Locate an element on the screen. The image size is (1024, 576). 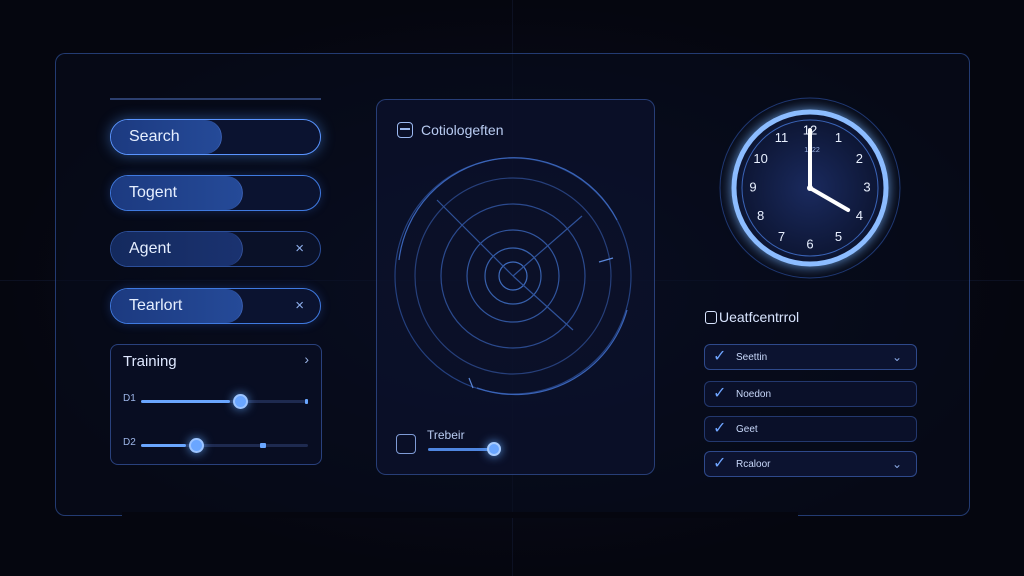
training-panel: Training › D1 D2 is located at coordinates (216, 404).